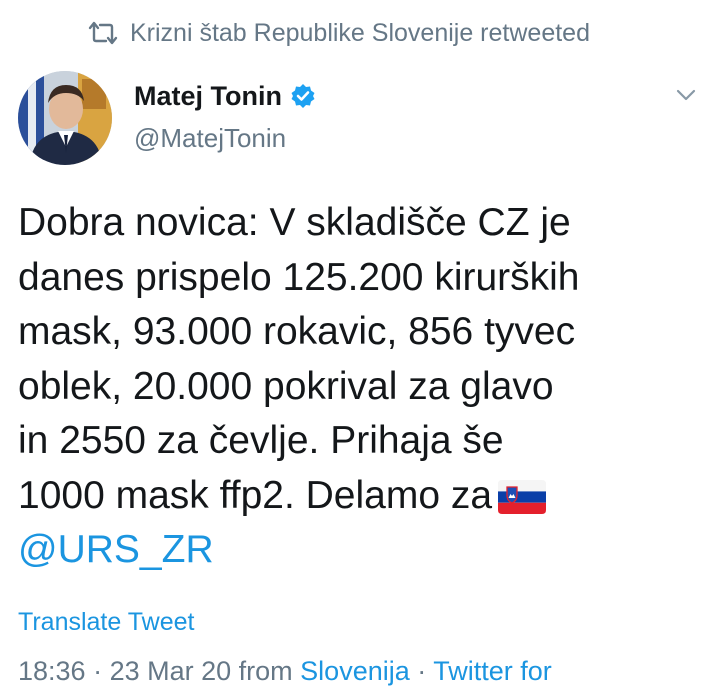 The image size is (713, 692). I want to click on tweet-line: oblek, 20.000 pokrival za glavo, so click(286, 386).